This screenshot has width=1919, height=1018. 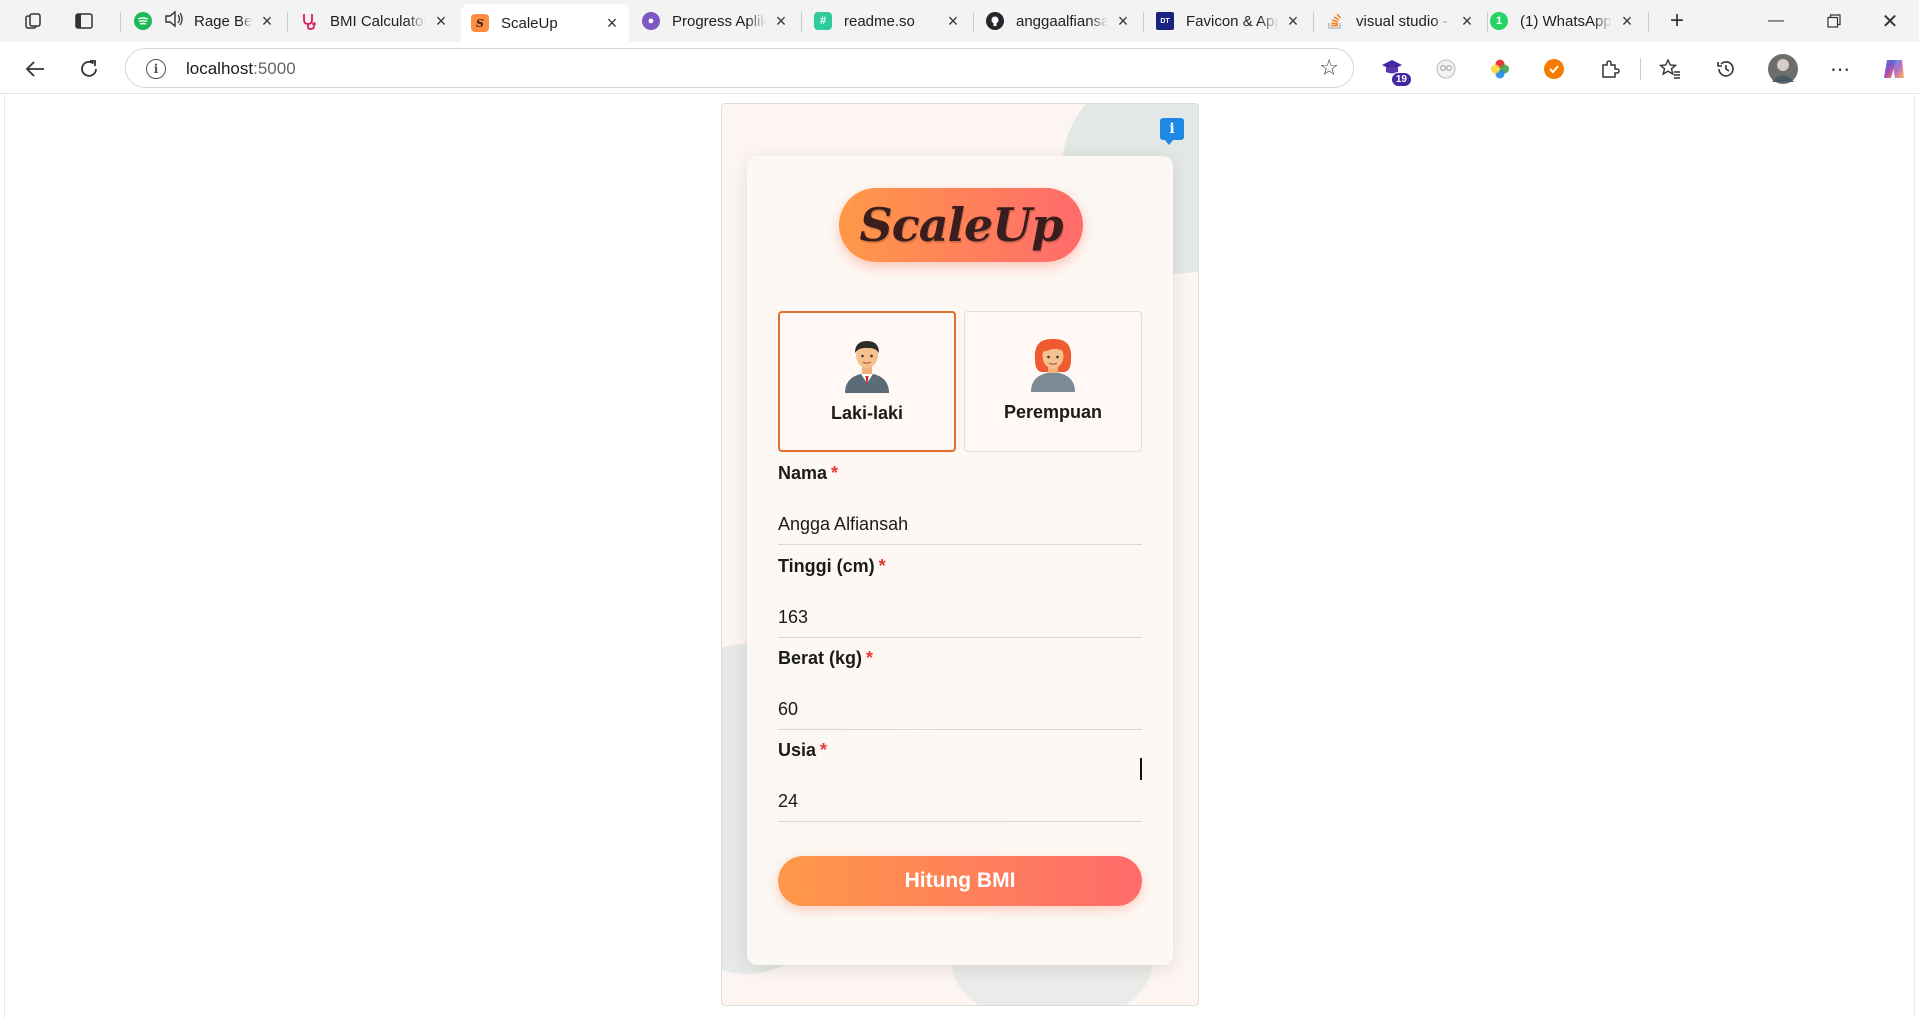 I want to click on speaker-icon, so click(x=174, y=21).